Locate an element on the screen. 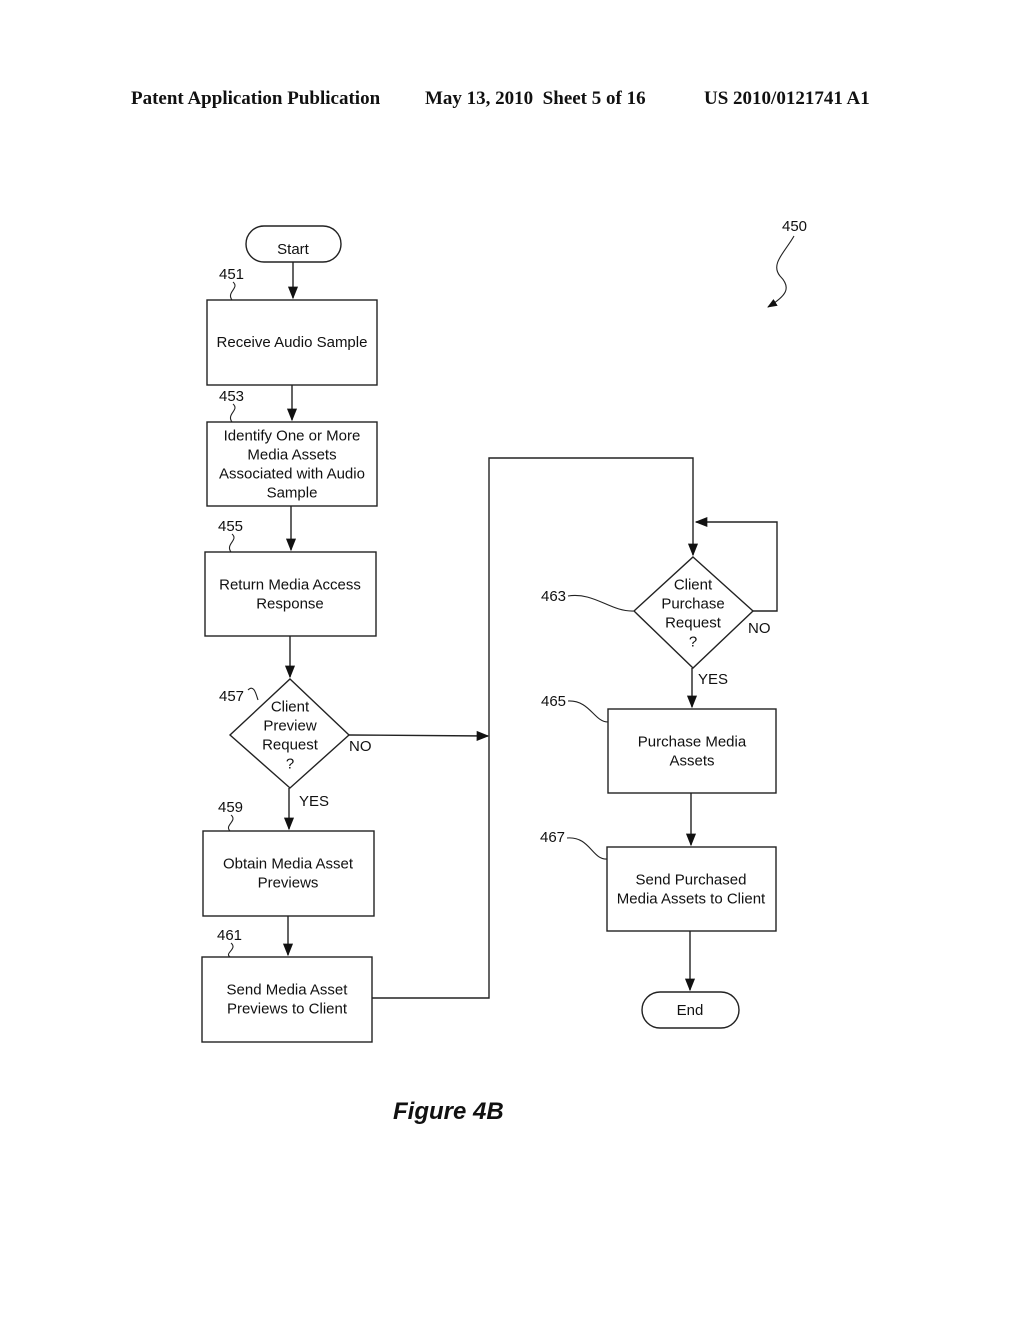 The image size is (1024, 1320). label-457-yes: YES is located at coordinates (314, 801).